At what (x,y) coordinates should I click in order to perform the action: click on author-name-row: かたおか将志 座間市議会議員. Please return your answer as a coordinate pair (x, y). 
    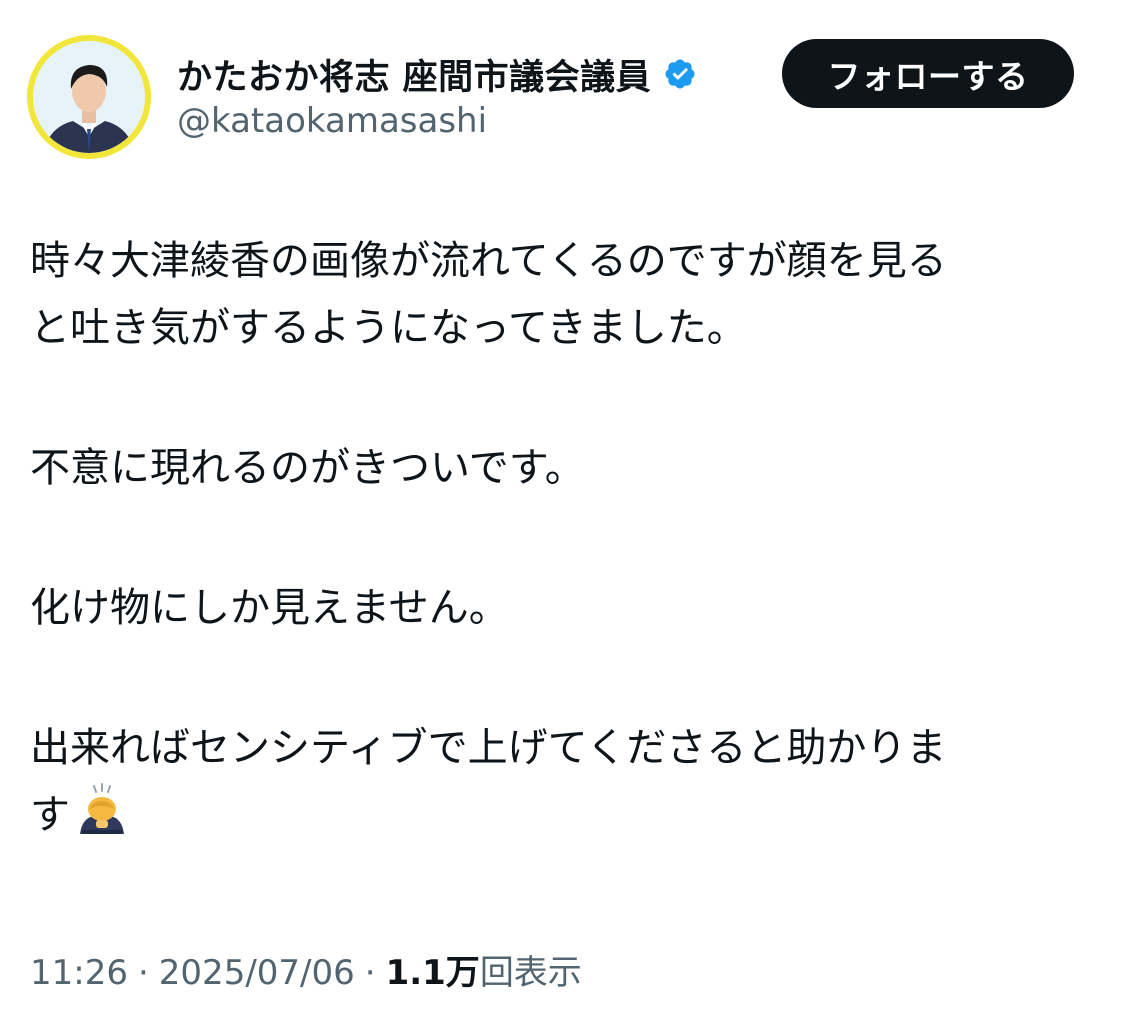
    Looking at the image, I should click on (437, 74).